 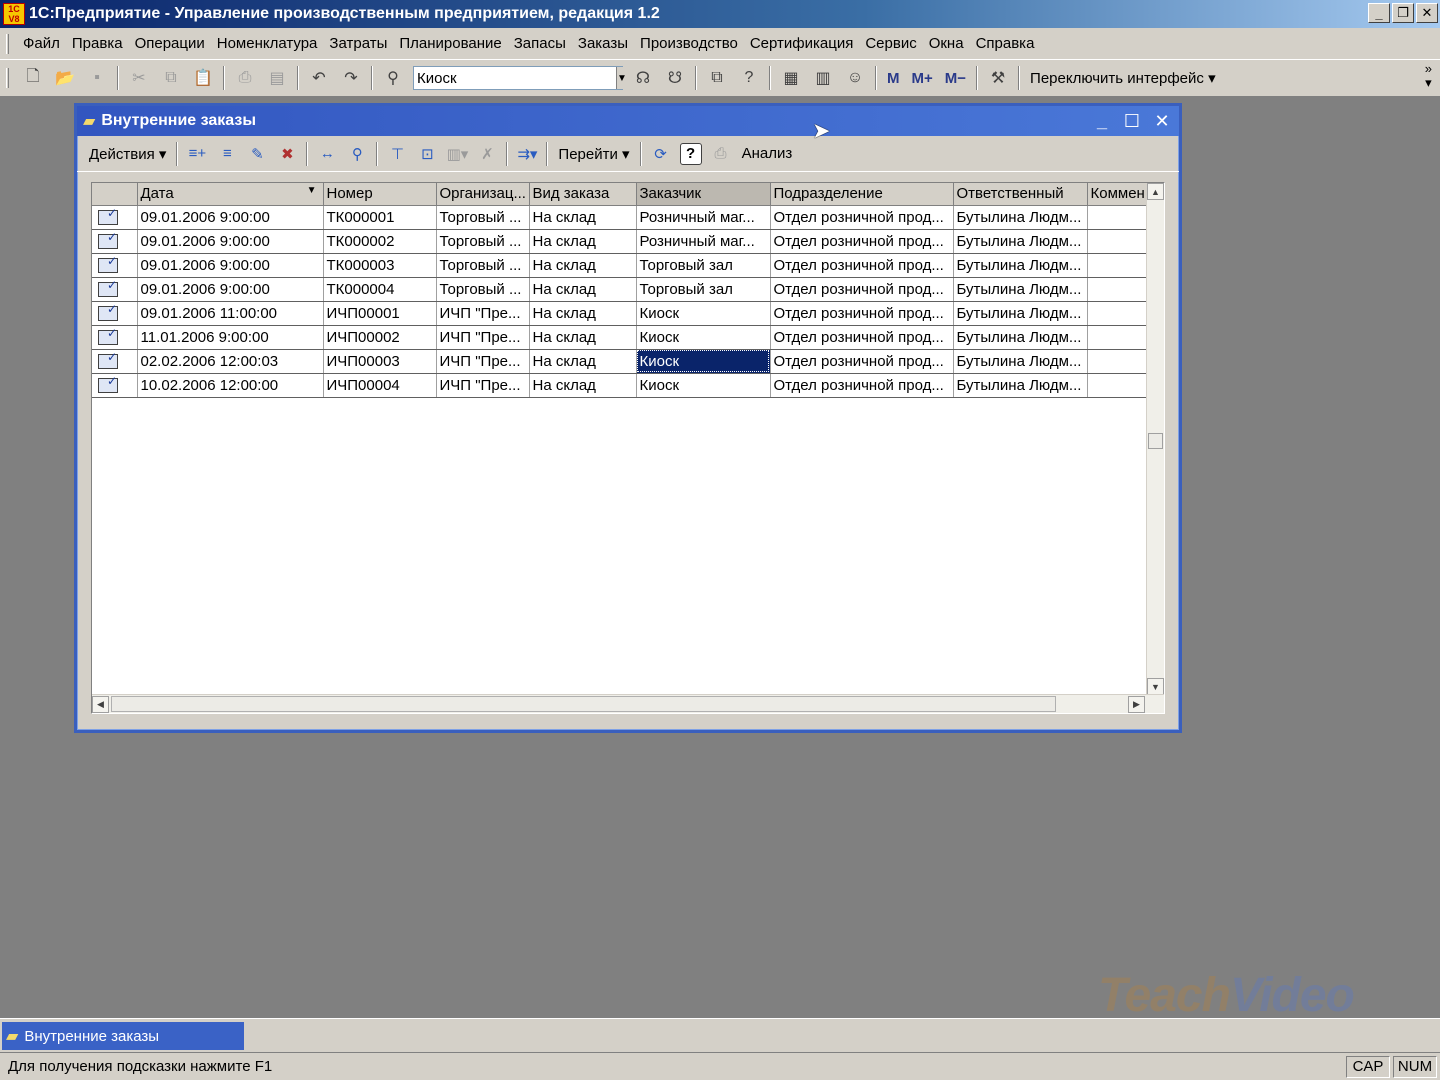 I want to click on save-icon: ▪, so click(x=97, y=78).